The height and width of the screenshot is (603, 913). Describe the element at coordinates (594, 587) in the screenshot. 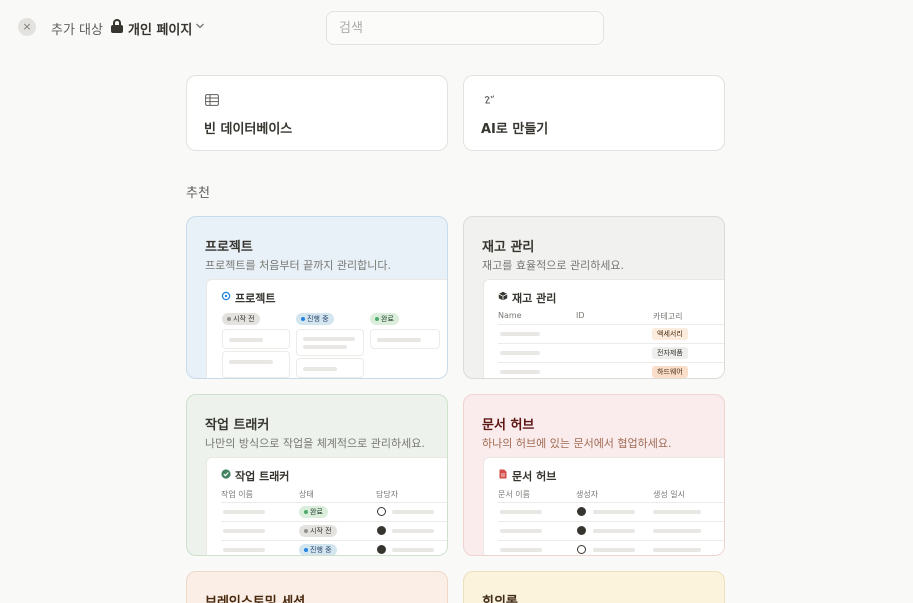

I see `template-card-meeting-notes: 회의록` at that location.